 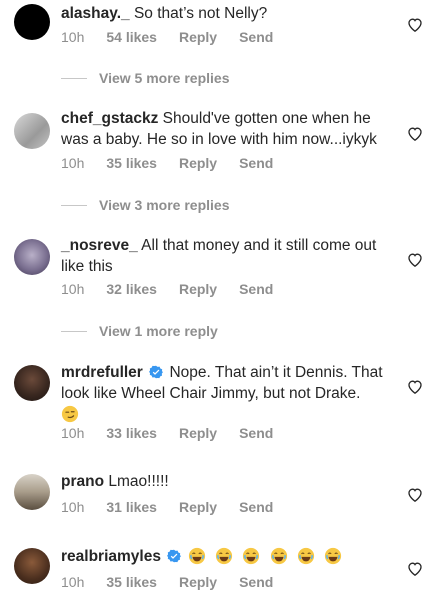 I want to click on view-replies-label: View 1 more reply, so click(x=158, y=331).